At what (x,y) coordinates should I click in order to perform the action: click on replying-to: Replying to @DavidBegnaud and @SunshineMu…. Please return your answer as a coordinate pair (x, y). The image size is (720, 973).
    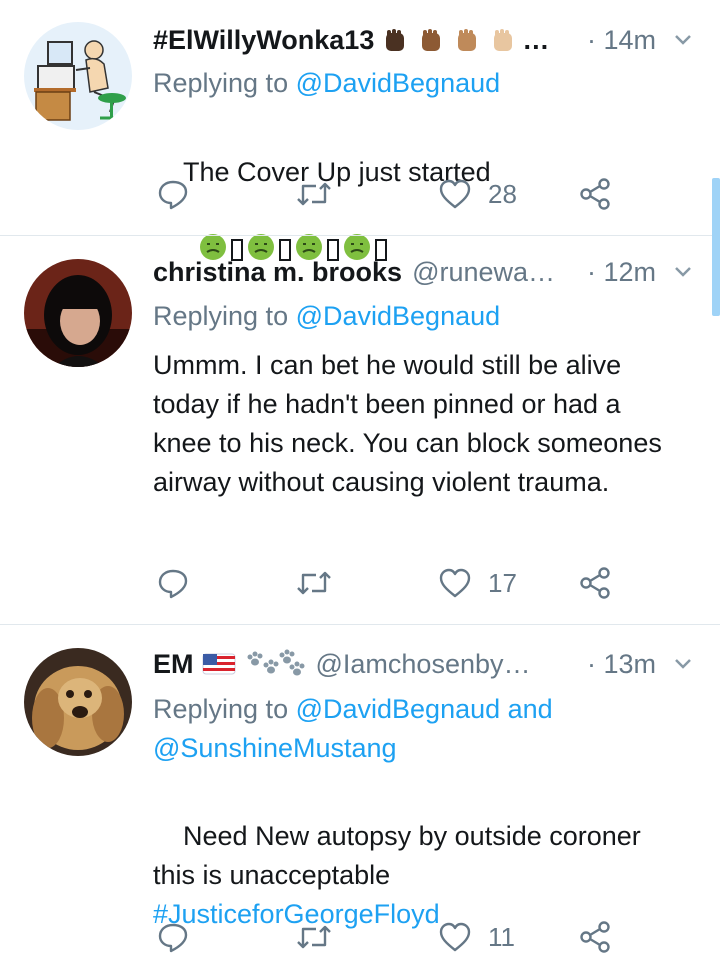
    Looking at the image, I should click on (413, 729).